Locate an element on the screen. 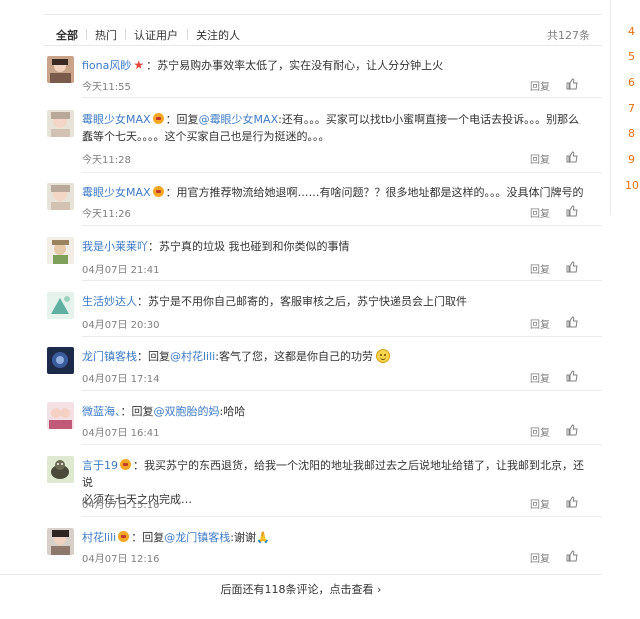 The image size is (640, 619). mention-link: @龙门镇客栈 is located at coordinates (197, 537).